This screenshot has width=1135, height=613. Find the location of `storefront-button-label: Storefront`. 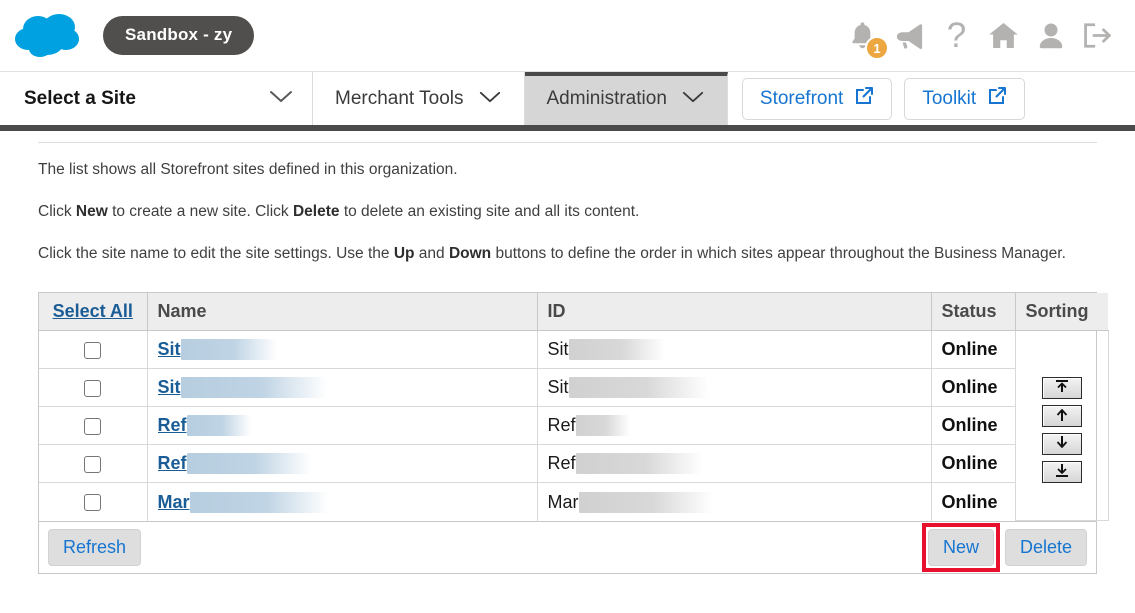

storefront-button-label: Storefront is located at coordinates (801, 98).